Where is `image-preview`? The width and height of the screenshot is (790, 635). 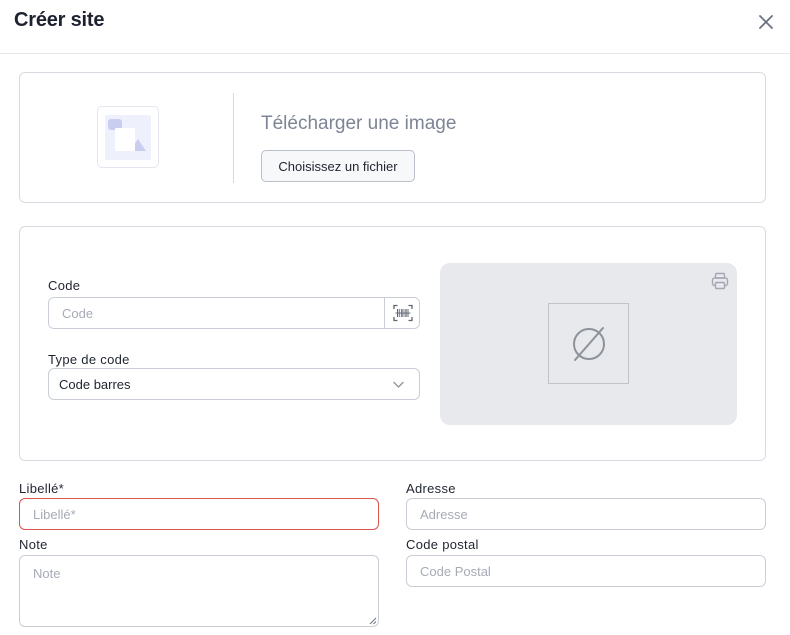 image-preview is located at coordinates (128, 137).